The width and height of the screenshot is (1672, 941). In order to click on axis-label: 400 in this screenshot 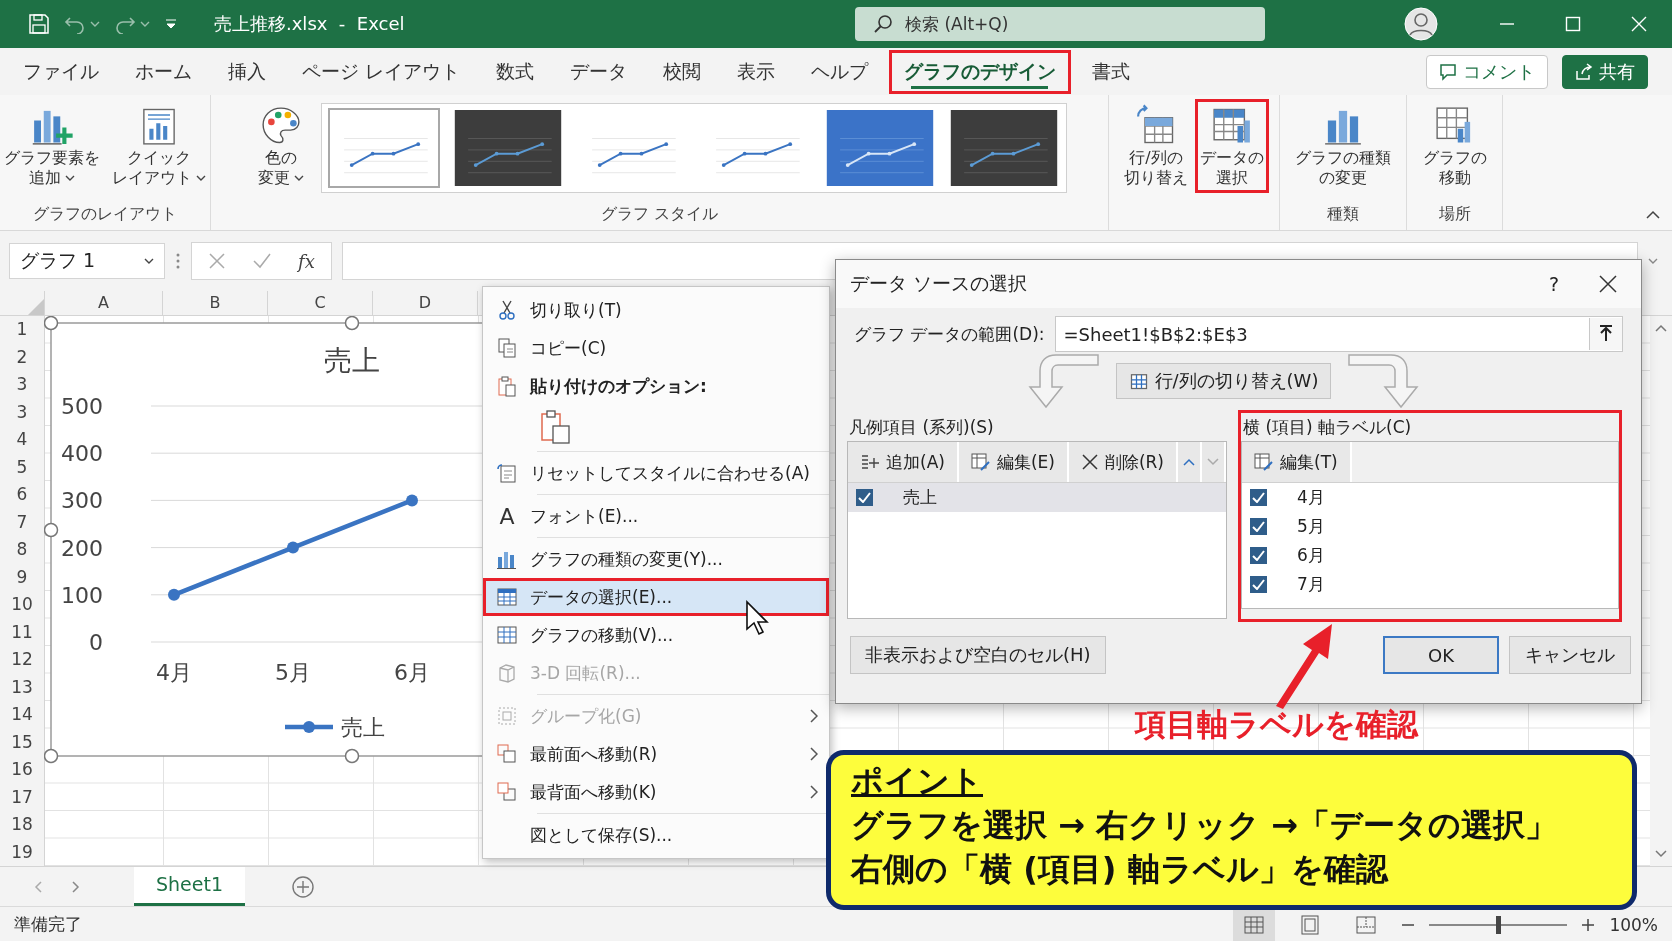, I will do `click(82, 454)`.